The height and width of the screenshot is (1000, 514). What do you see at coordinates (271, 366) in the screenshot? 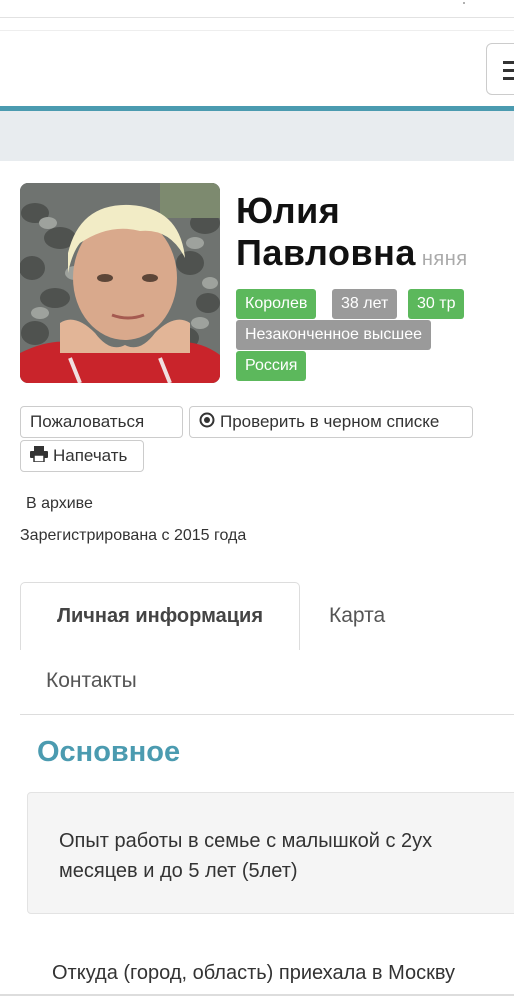
I see `citizenship-badge: Россия` at bounding box center [271, 366].